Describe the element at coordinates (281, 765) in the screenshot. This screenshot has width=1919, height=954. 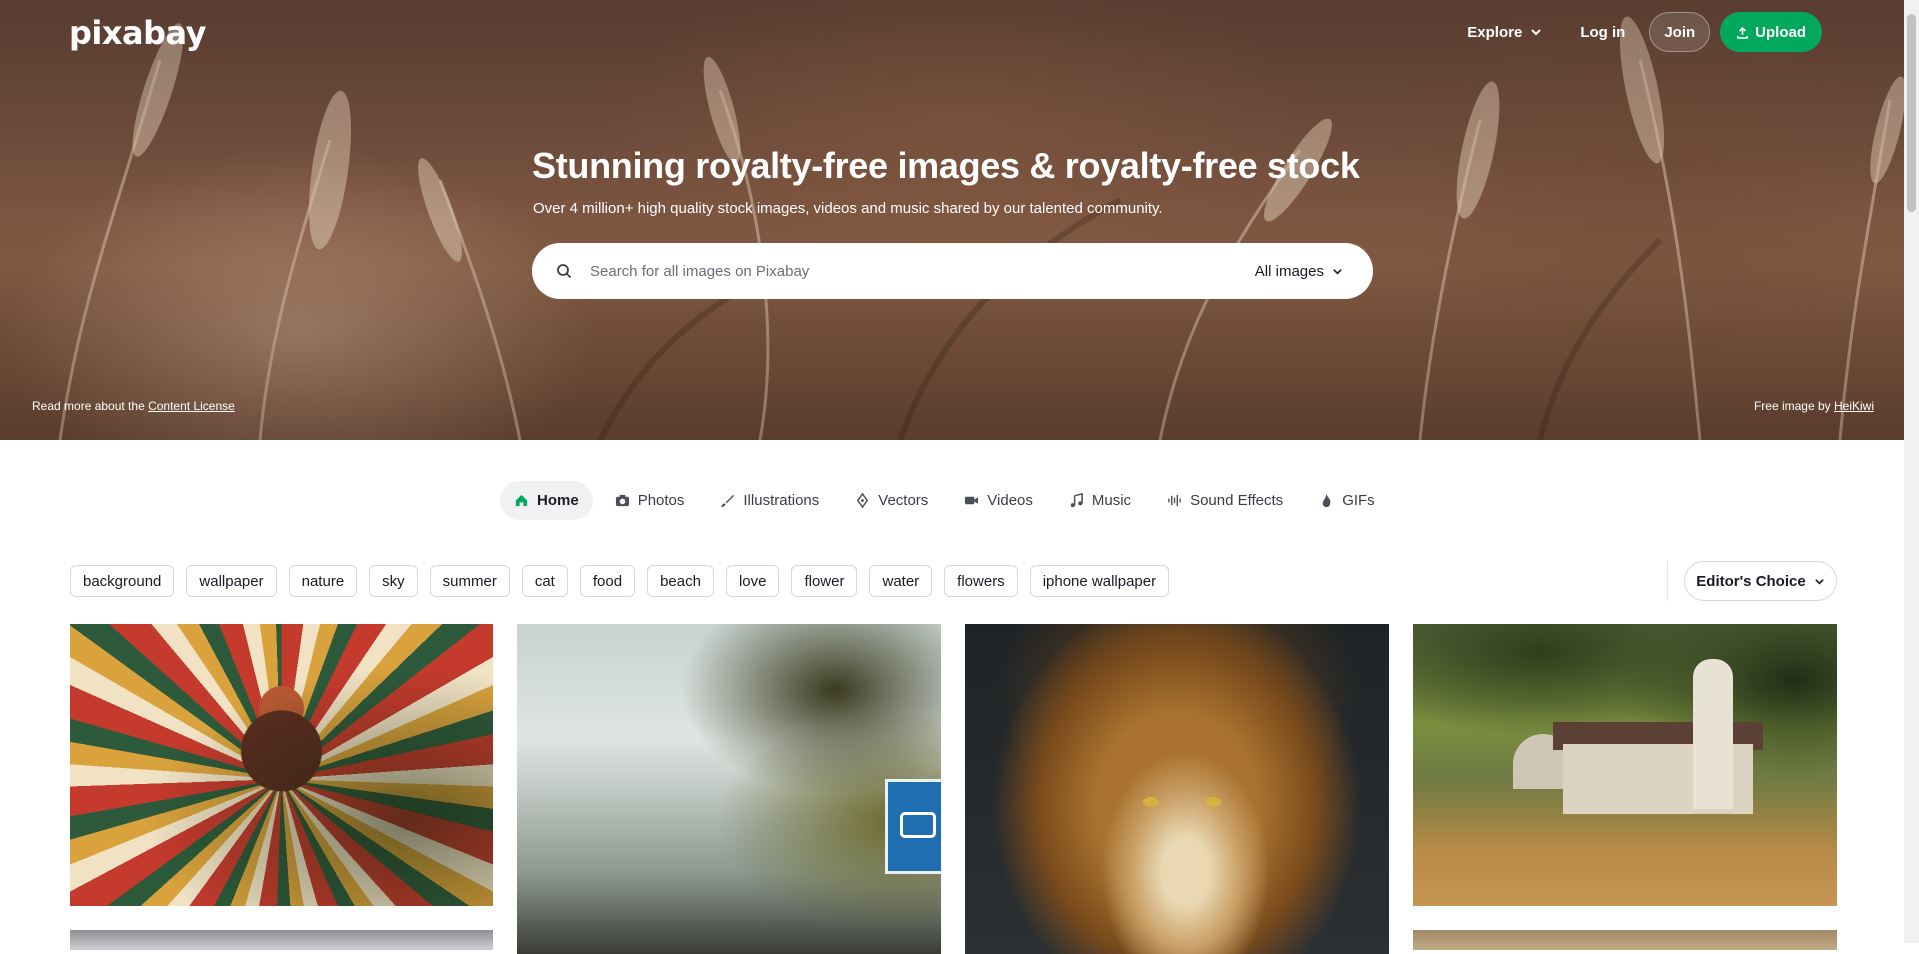
I see `image-tile-carnival-costume` at that location.